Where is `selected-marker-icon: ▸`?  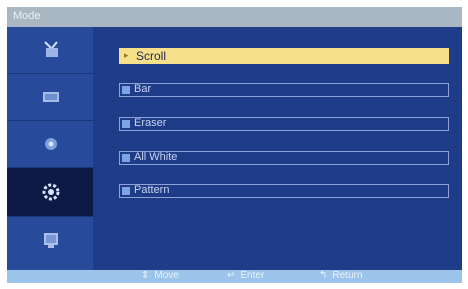
selected-marker-icon: ▸ is located at coordinates (126, 55).